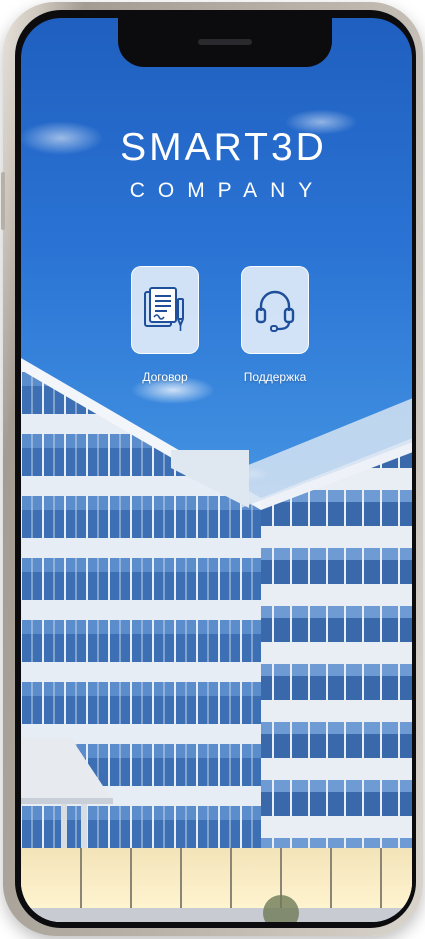 This screenshot has width=425, height=939. I want to click on notch, so click(225, 42).